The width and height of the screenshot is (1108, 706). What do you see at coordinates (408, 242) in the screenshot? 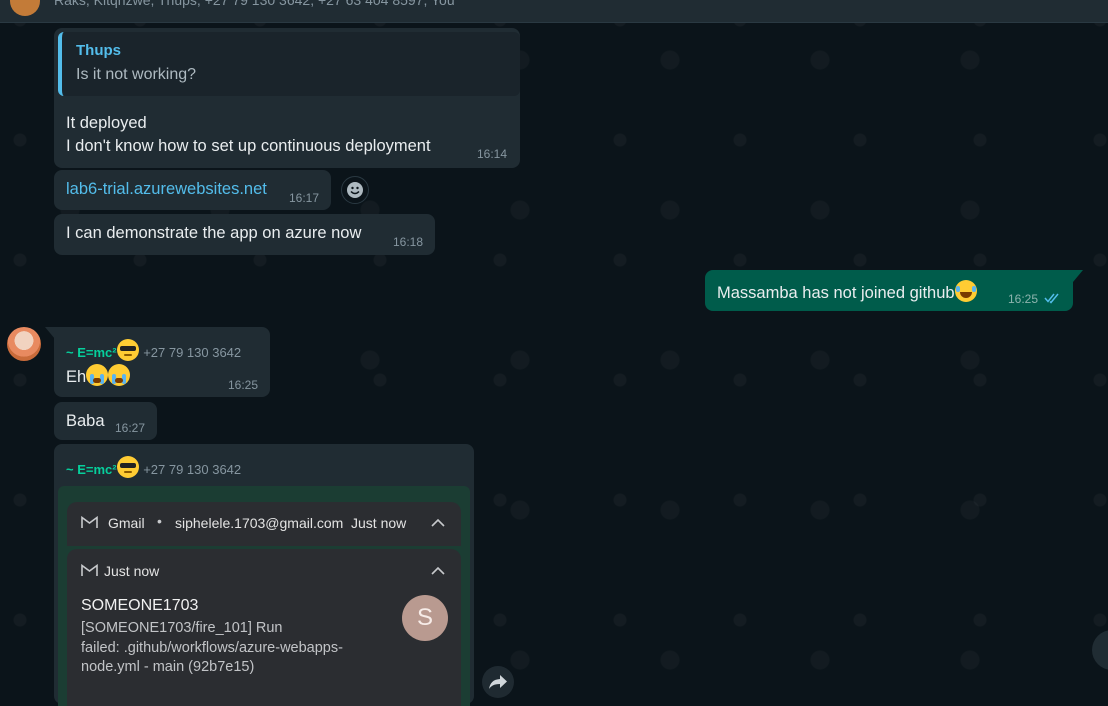
I see `message-time: 16:18` at bounding box center [408, 242].